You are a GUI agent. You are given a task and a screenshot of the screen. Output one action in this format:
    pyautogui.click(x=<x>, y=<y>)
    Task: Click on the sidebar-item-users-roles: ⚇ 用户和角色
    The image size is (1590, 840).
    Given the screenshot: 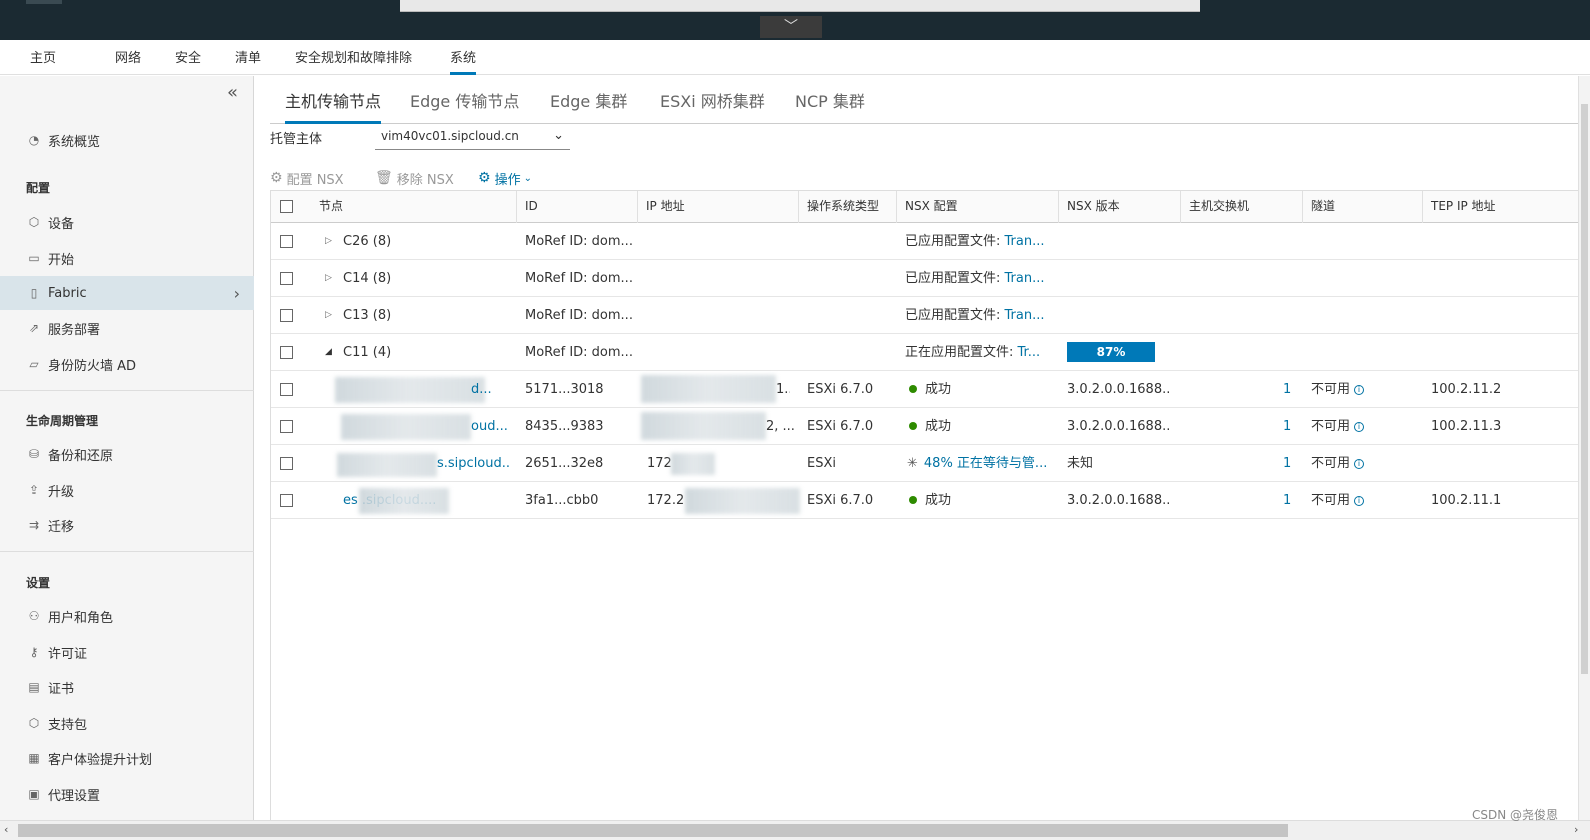 What is the action you would take?
    pyautogui.click(x=127, y=616)
    